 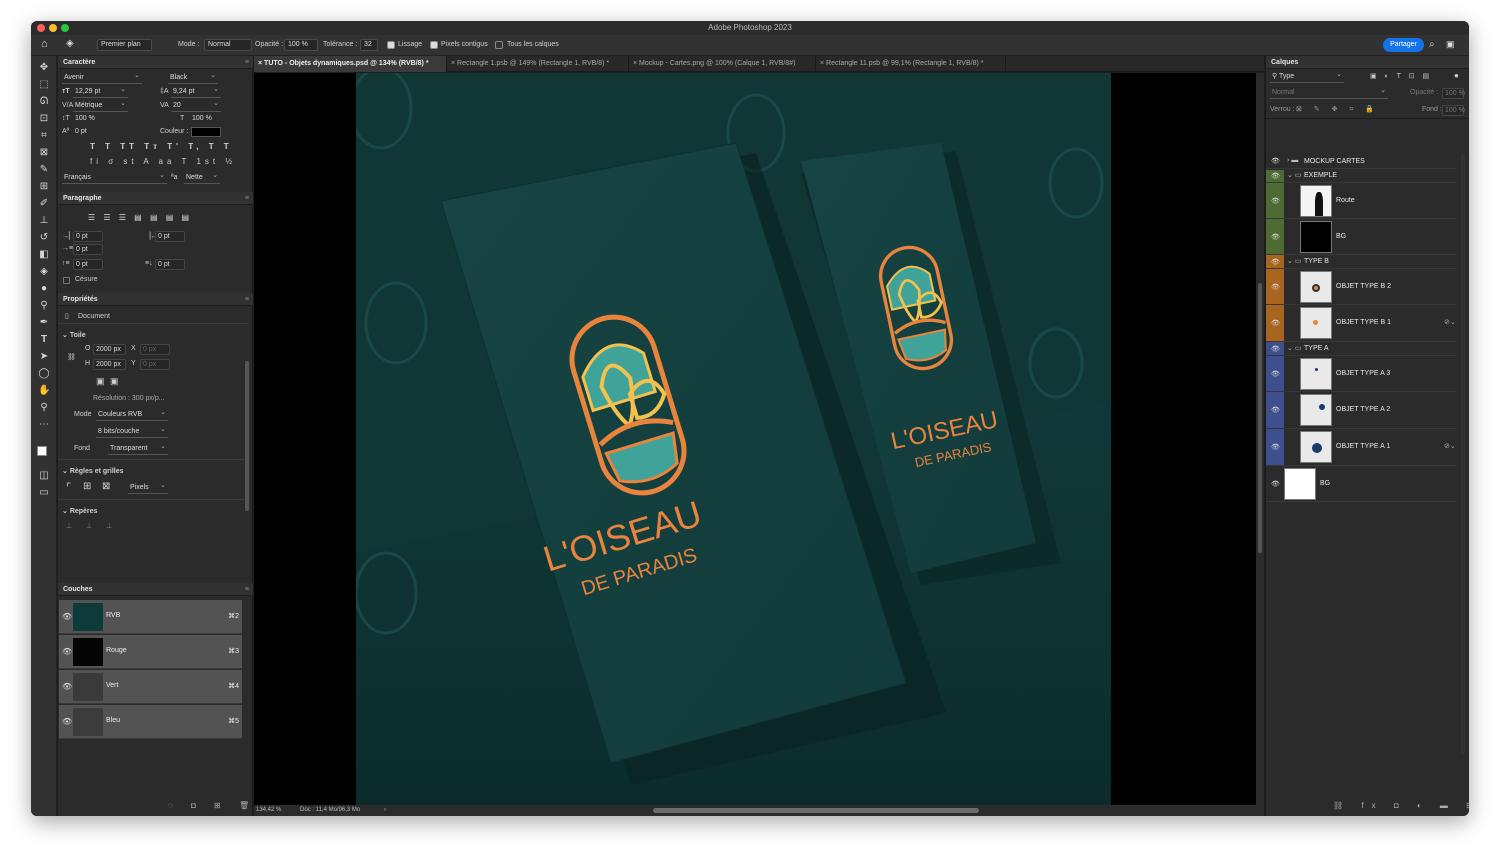 I want to click on layer-row: 👁 OBJET TYPE A 3, so click(x=1361, y=374).